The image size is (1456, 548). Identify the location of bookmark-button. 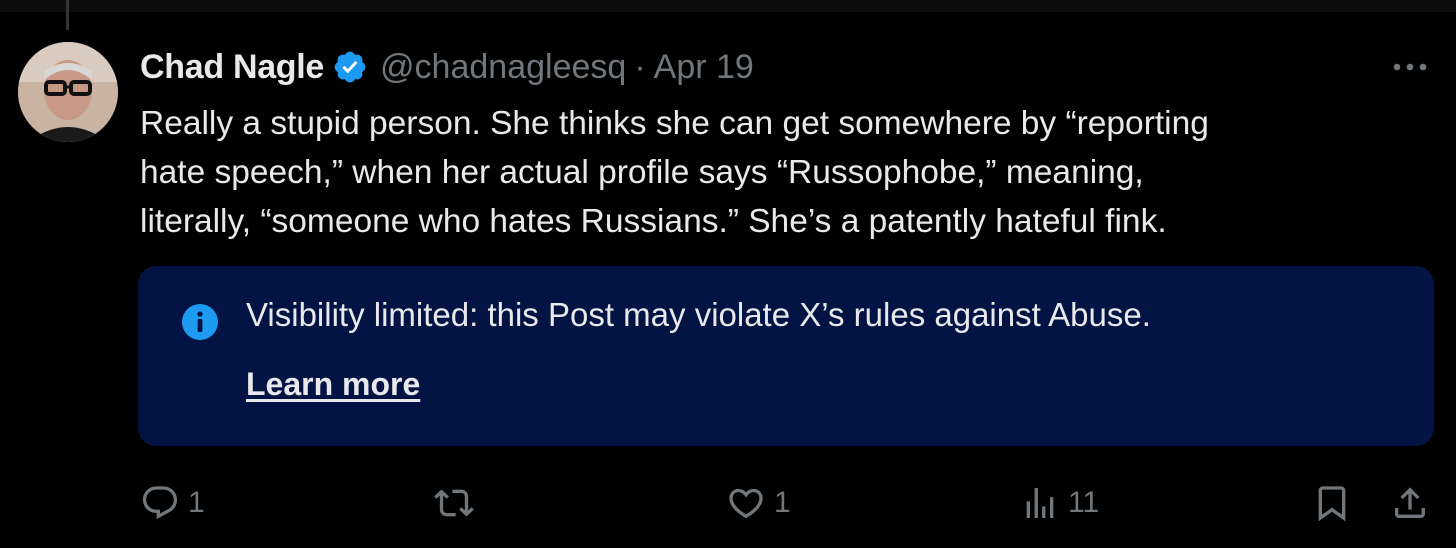
(1332, 503).